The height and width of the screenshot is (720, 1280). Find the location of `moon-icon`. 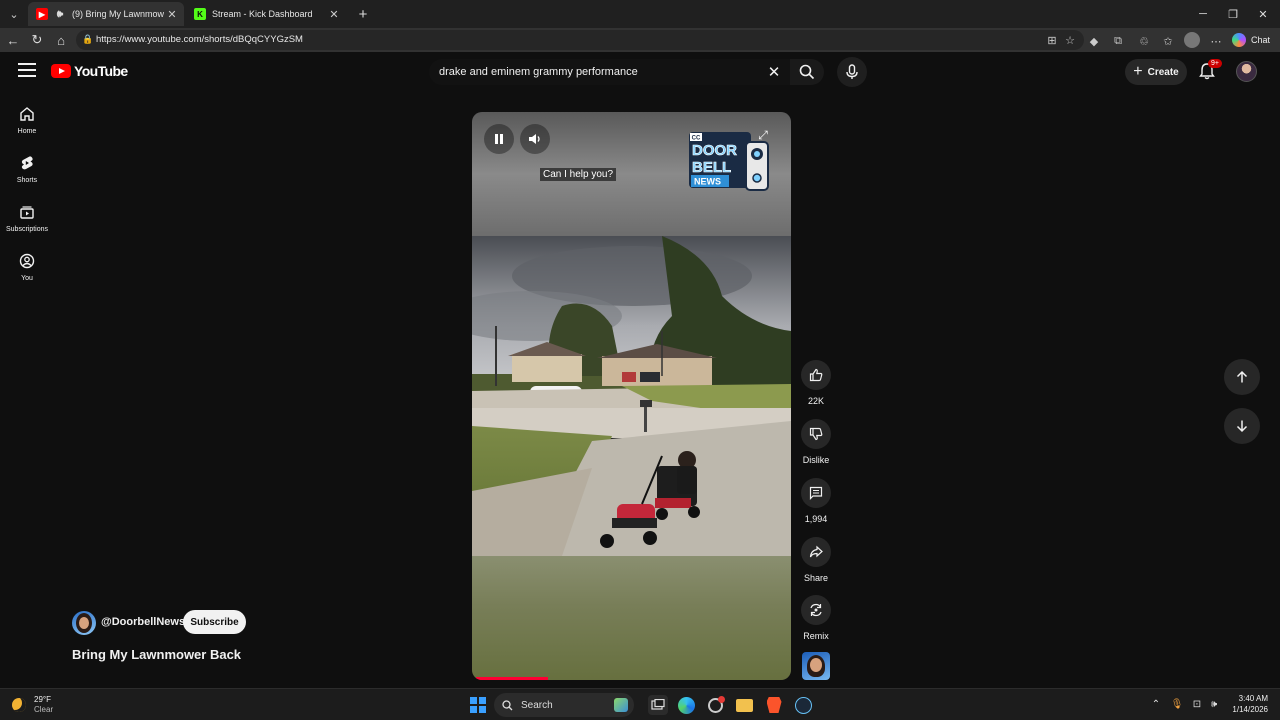

moon-icon is located at coordinates (19, 705).